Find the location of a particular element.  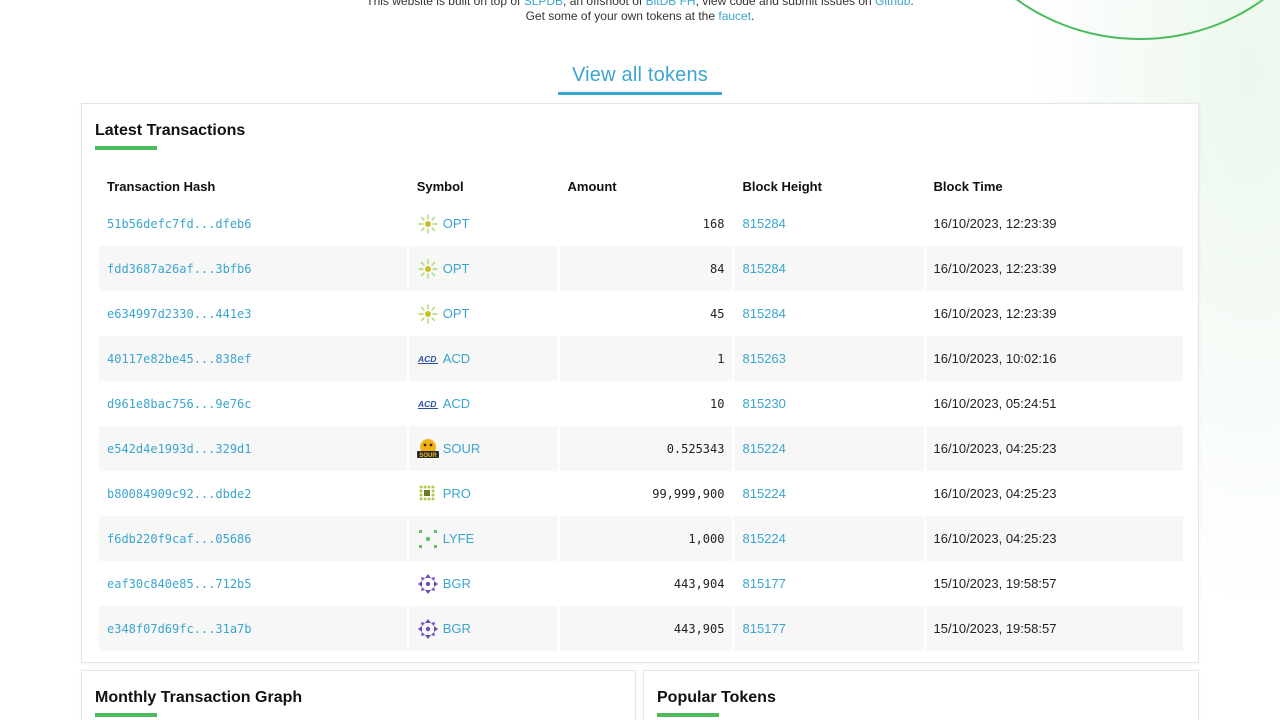

block-cell: 815230 is located at coordinates (828, 403).